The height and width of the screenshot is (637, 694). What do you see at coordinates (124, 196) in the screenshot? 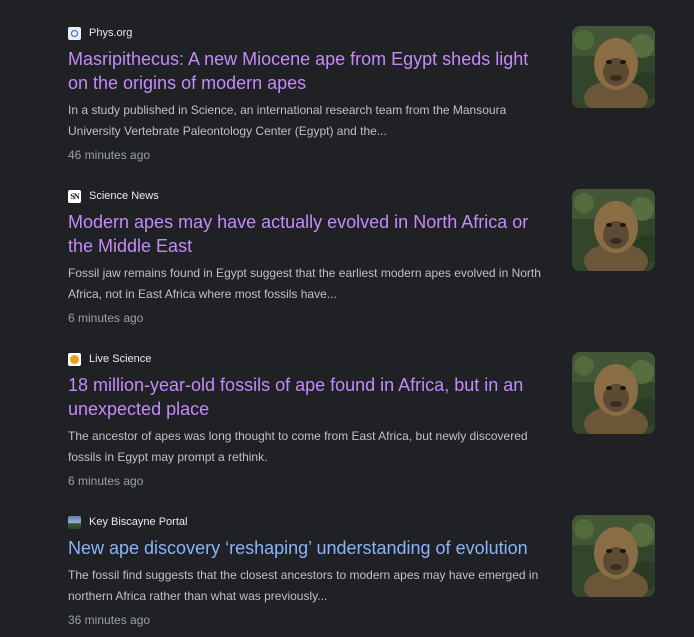
I see `source-name: Science News` at bounding box center [124, 196].